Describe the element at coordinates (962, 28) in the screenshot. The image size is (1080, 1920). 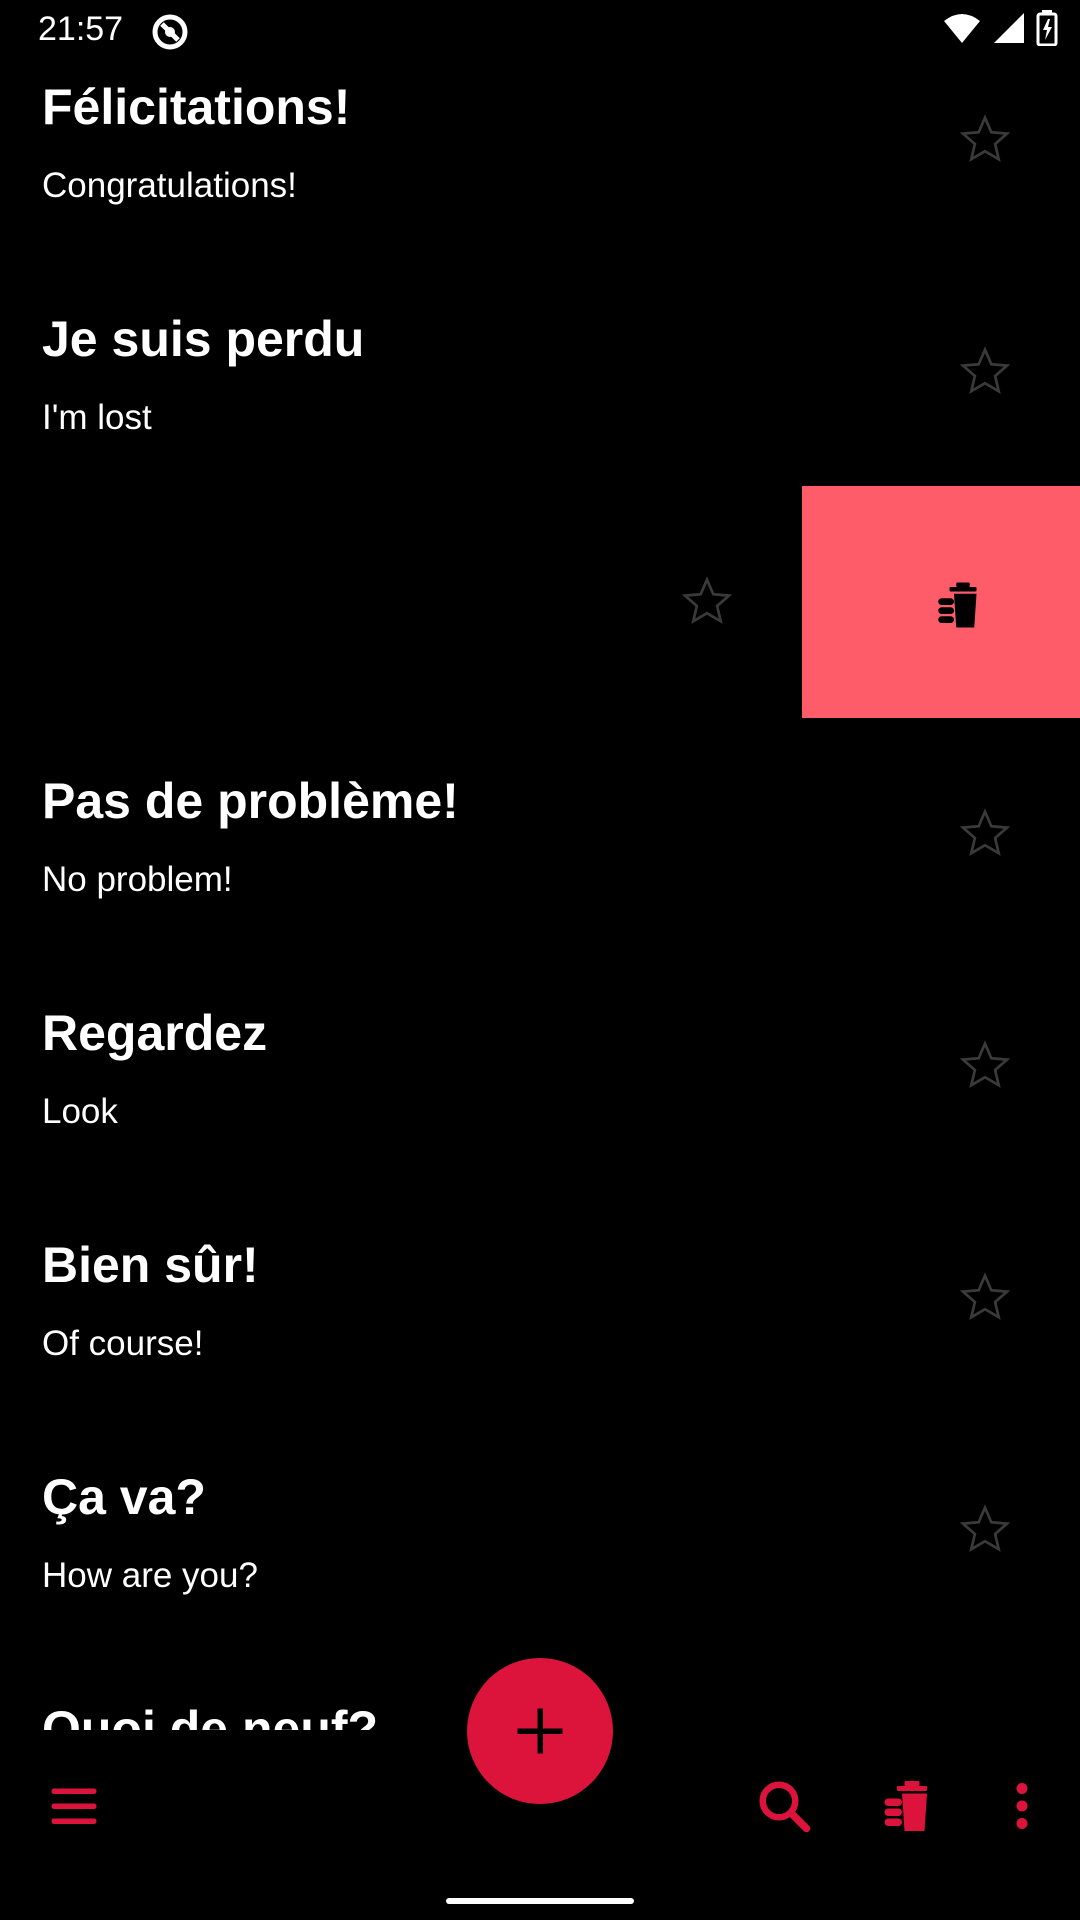
I see `wifi-icon` at that location.